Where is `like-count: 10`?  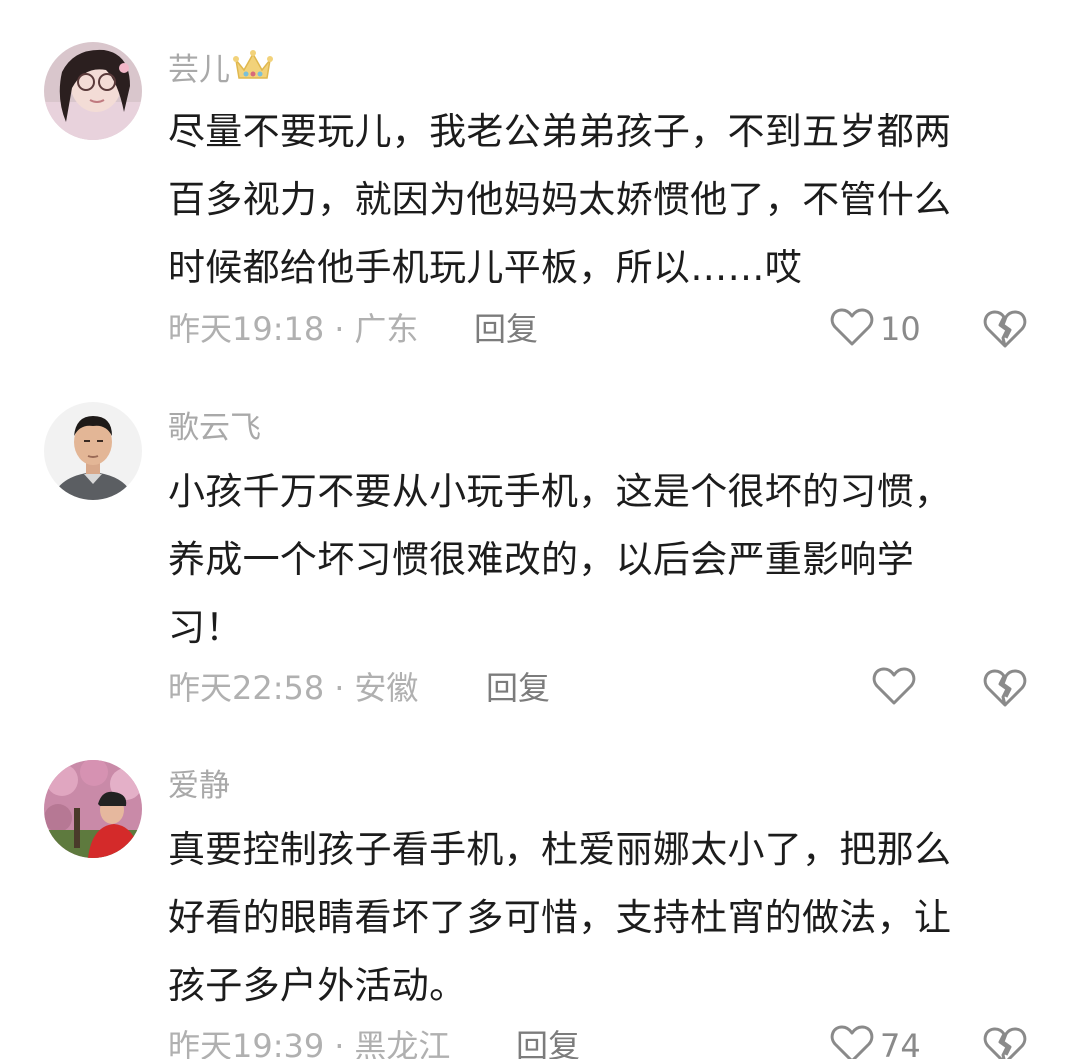
like-count: 10 is located at coordinates (900, 329).